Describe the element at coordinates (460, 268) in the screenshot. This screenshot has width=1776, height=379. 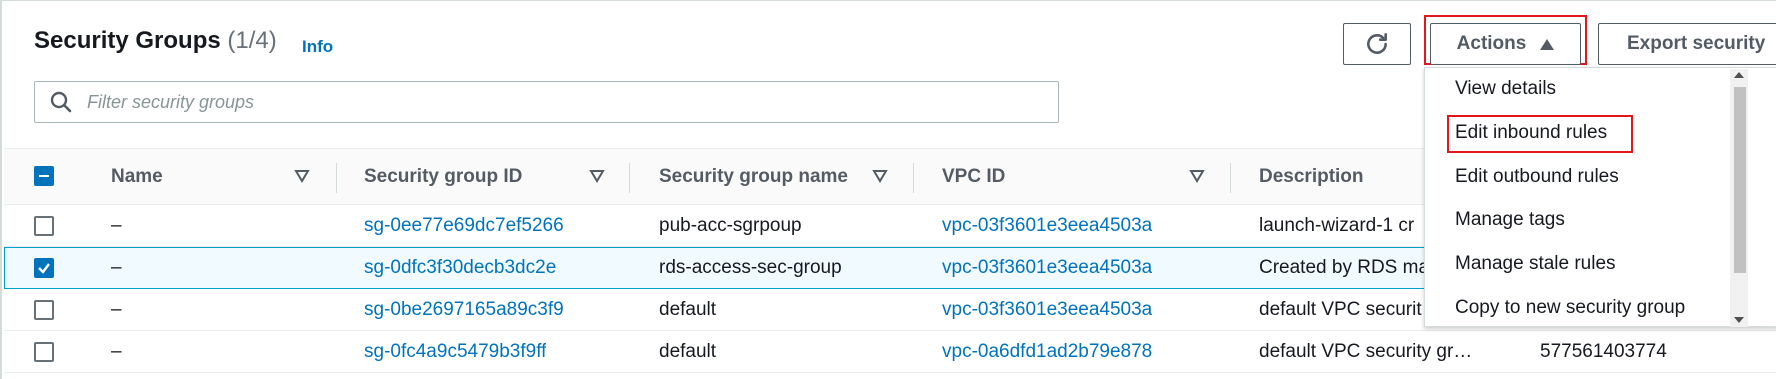
I see `cell-sg-id-link: sg-0dfc3f30decb3dc2e` at that location.